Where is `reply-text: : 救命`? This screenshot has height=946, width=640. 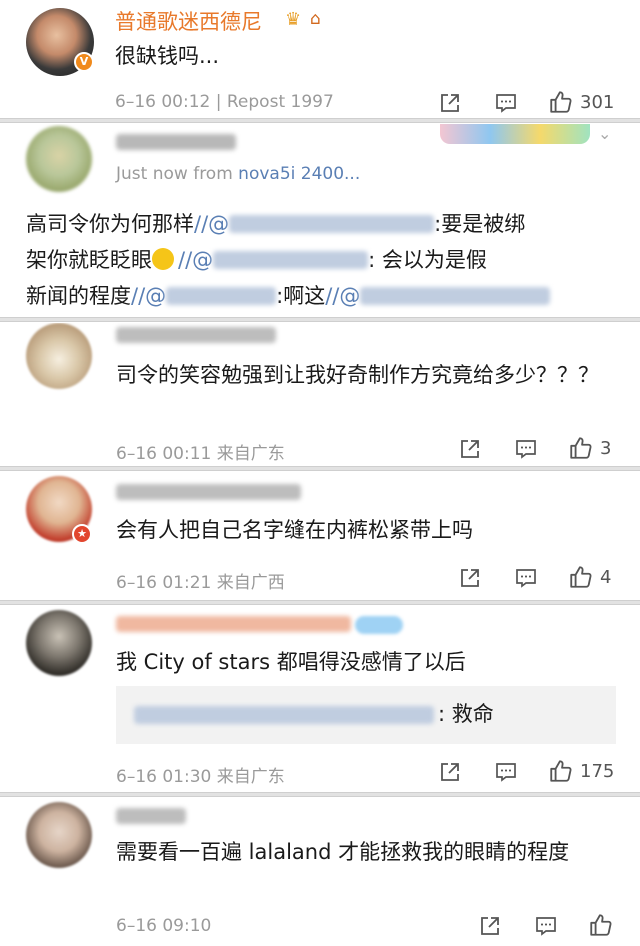
reply-text: : 救命 is located at coordinates (466, 714).